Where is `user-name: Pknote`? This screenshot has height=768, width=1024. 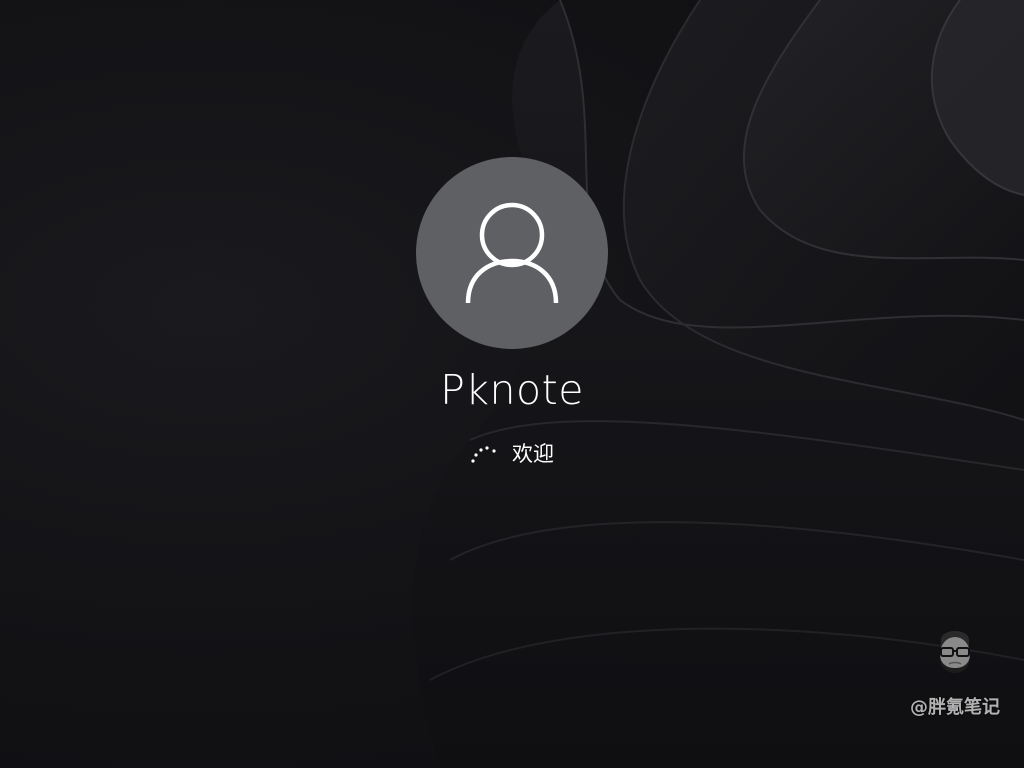 user-name: Pknote is located at coordinates (512, 390).